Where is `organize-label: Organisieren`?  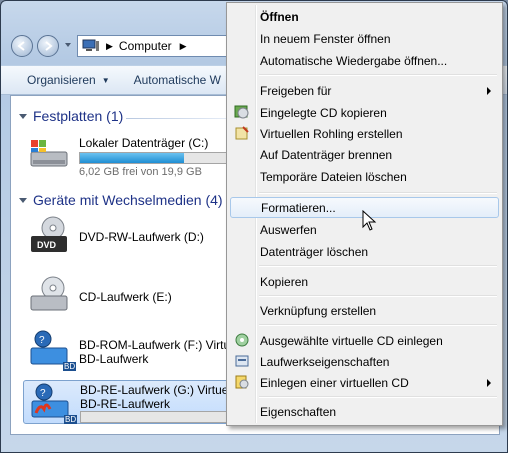 organize-label: Organisieren is located at coordinates (61, 80).